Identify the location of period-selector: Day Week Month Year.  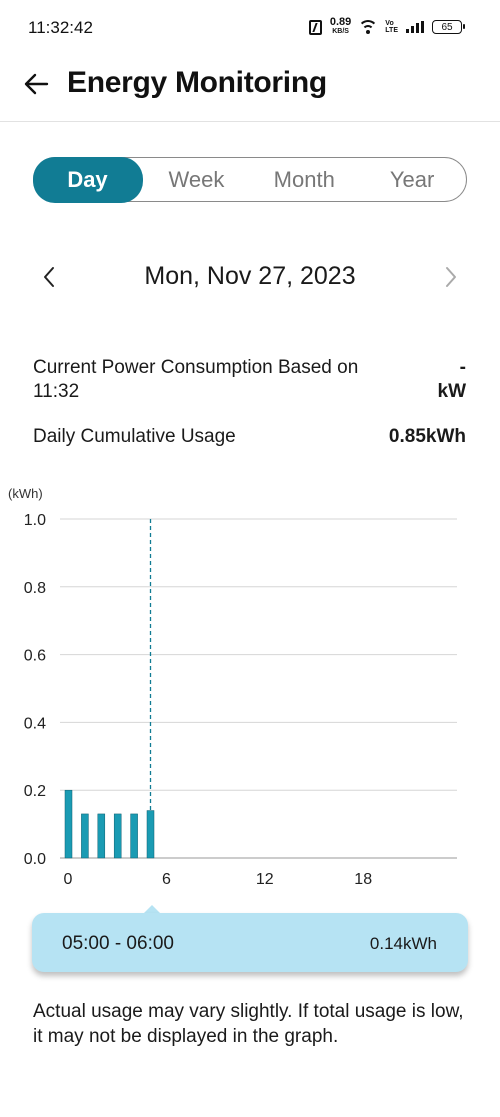
(249, 179).